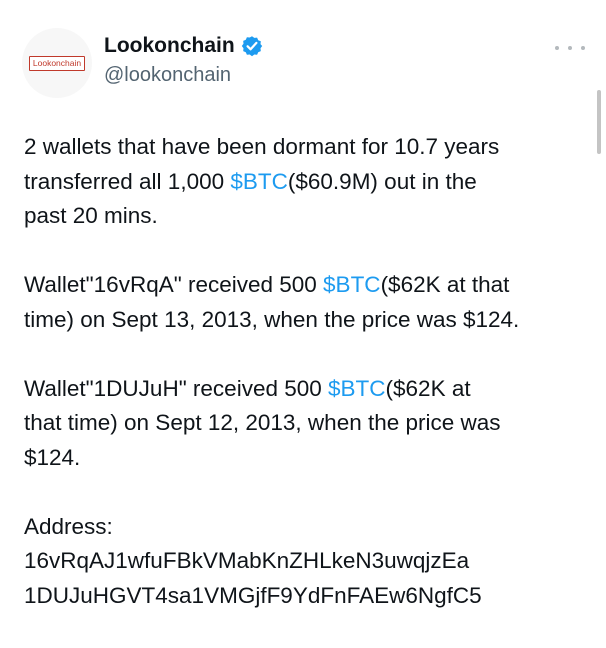 Image resolution: width=606 pixels, height=648 pixels. Describe the element at coordinates (251, 46) in the screenshot. I see `verified-badge-icon` at that location.